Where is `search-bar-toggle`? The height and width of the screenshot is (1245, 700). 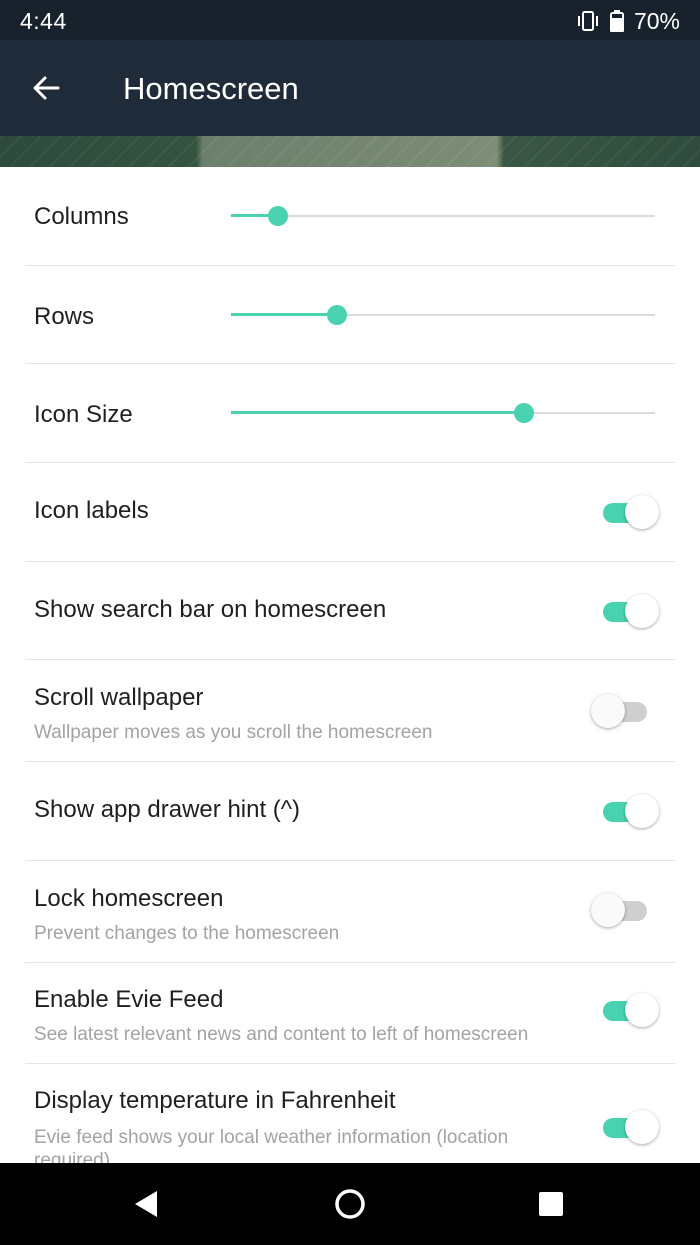 search-bar-toggle is located at coordinates (633, 612).